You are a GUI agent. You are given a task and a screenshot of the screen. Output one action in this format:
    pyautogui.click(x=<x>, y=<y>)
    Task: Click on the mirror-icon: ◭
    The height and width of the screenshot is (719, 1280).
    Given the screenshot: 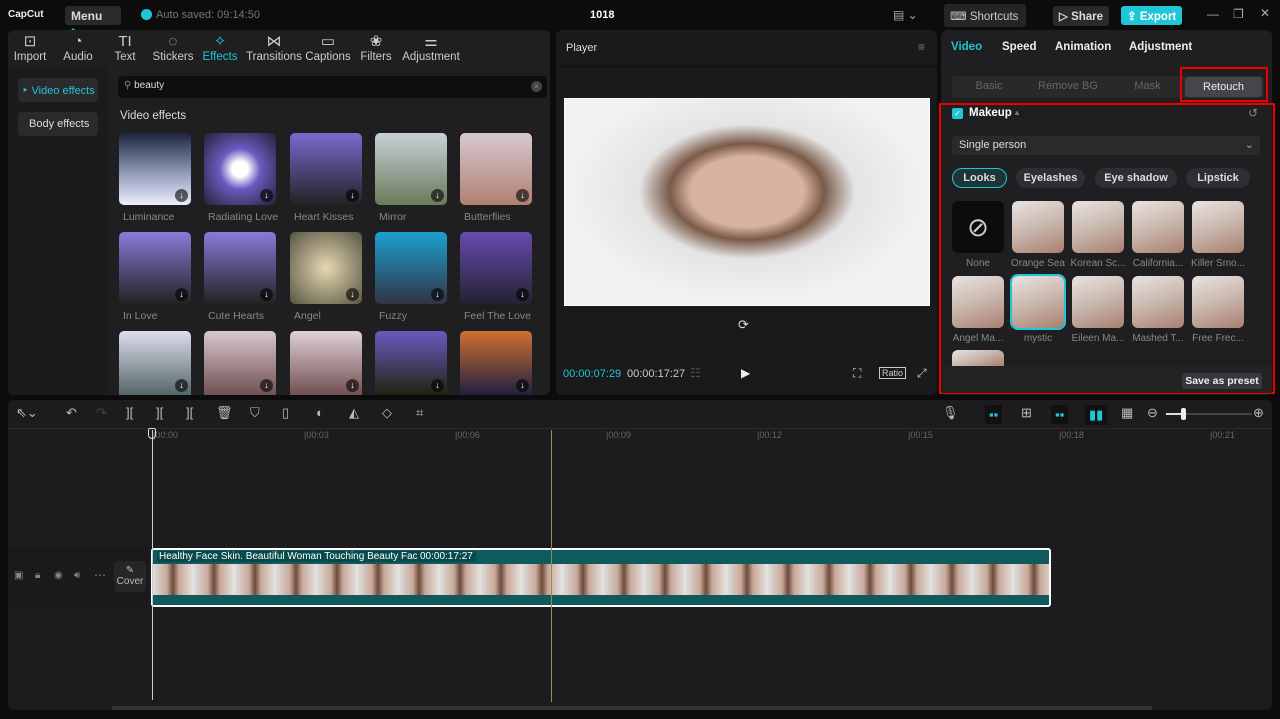 What is the action you would take?
    pyautogui.click(x=354, y=413)
    